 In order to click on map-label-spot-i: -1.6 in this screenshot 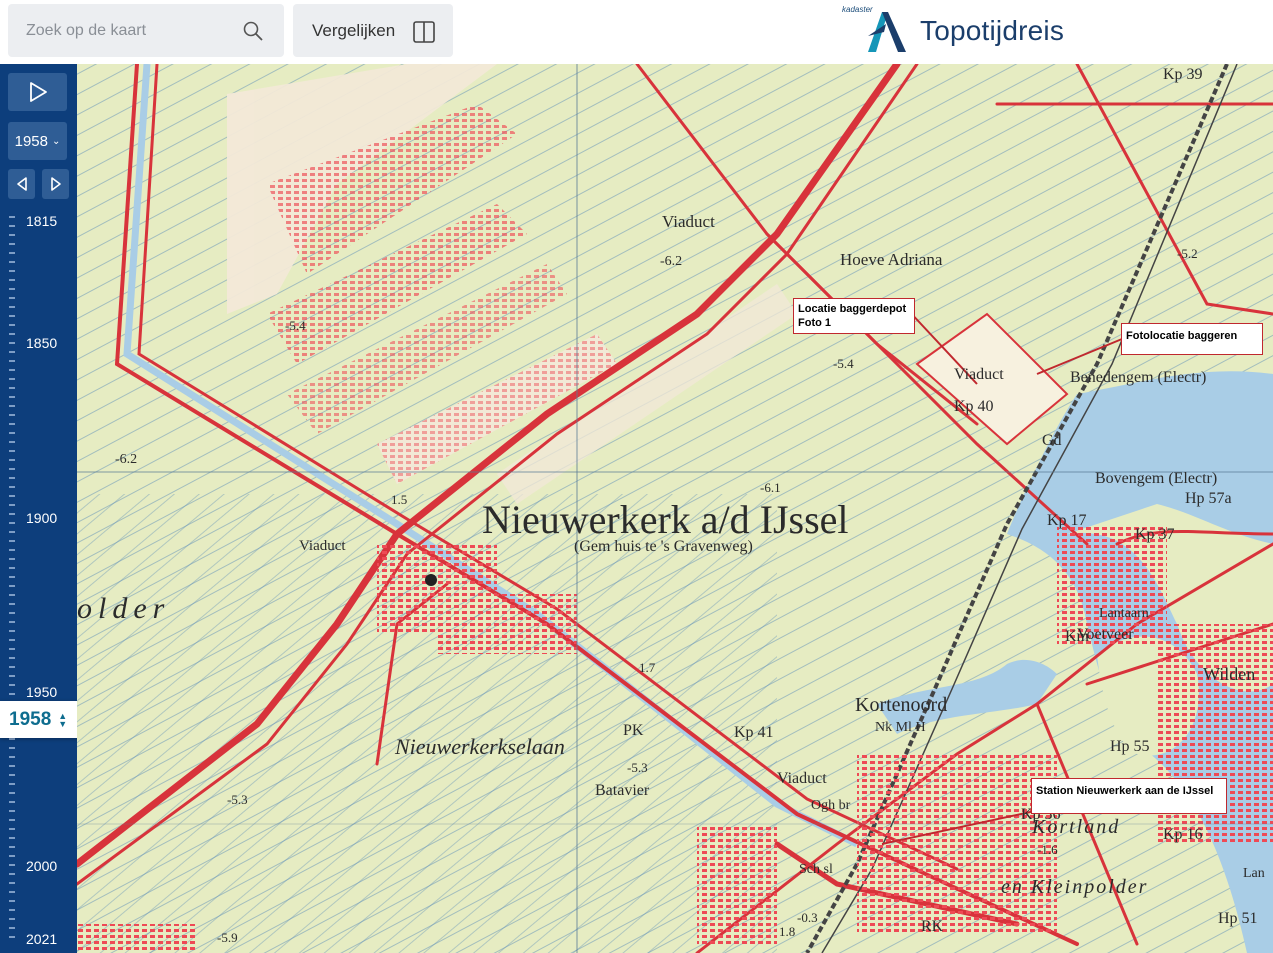, I will do `click(1047, 849)`.